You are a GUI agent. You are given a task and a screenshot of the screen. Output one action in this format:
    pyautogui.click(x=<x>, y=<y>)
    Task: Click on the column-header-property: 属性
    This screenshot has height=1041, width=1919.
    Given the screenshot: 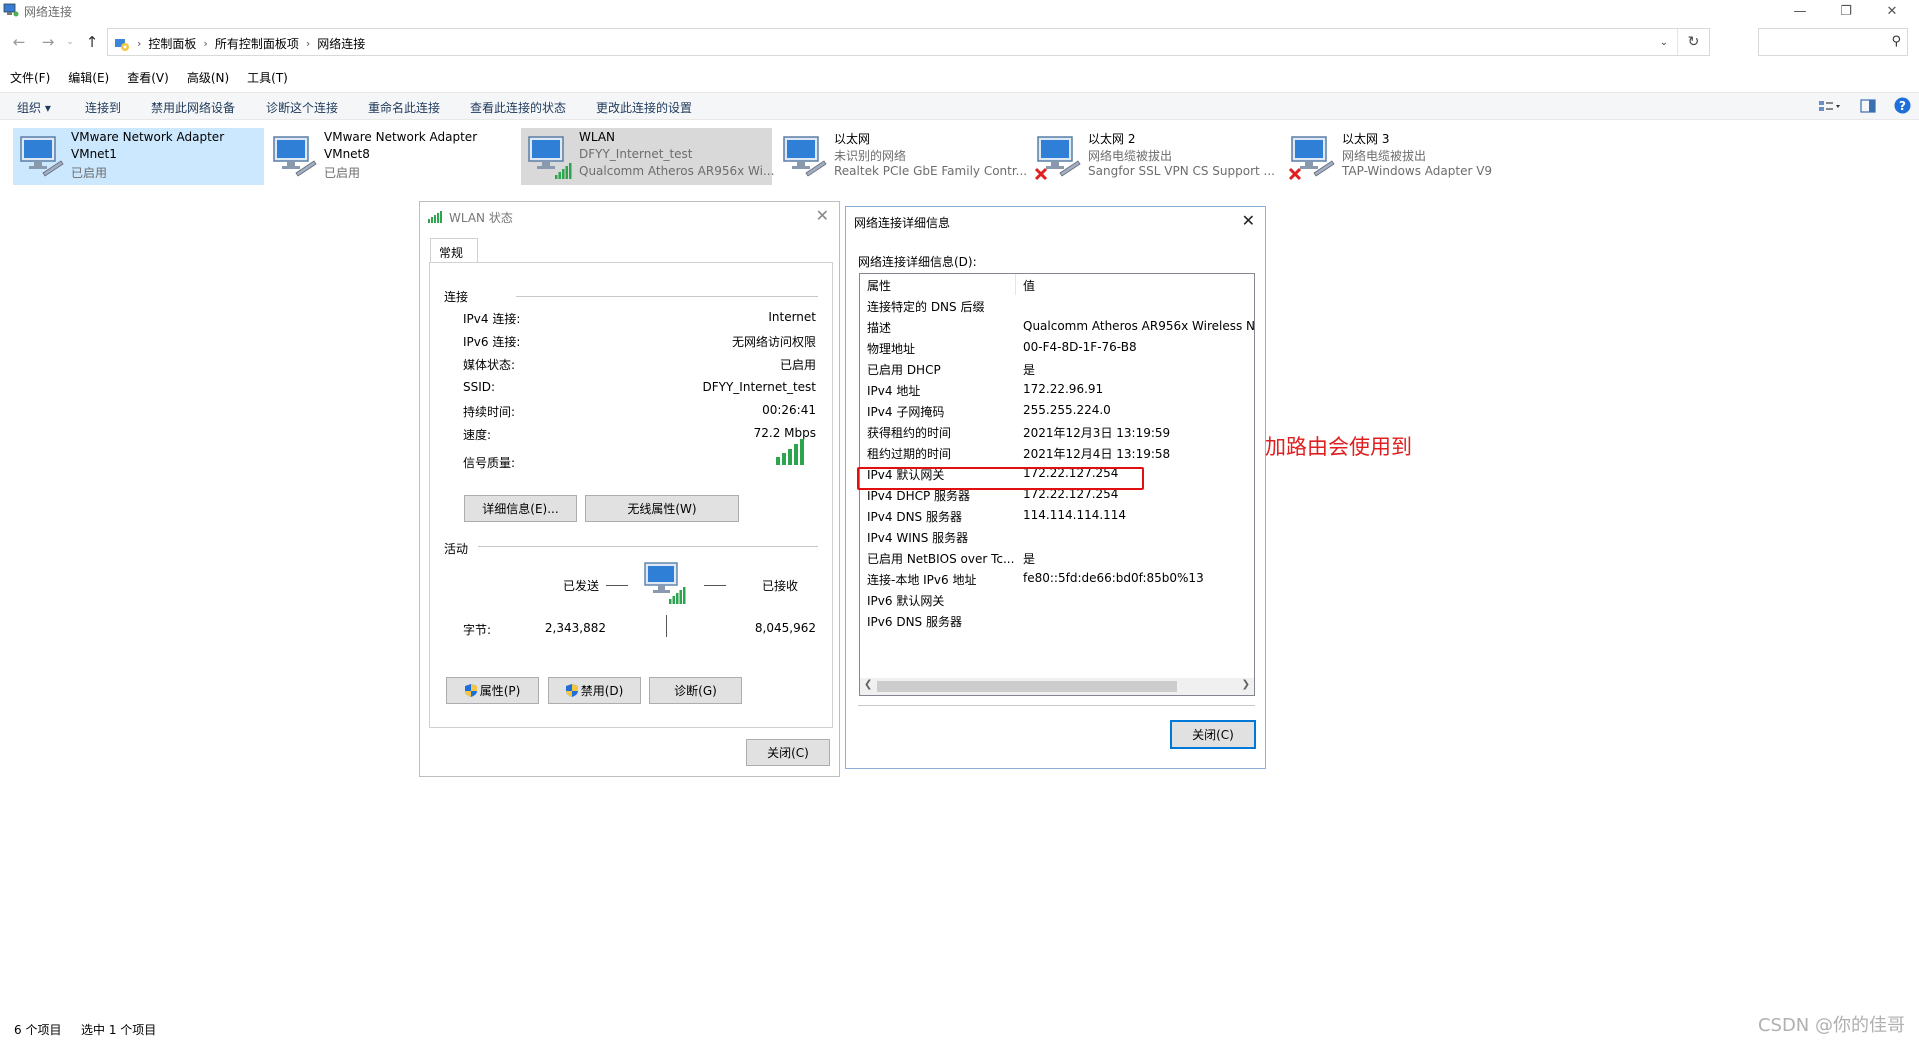 What is the action you would take?
    pyautogui.click(x=942, y=285)
    